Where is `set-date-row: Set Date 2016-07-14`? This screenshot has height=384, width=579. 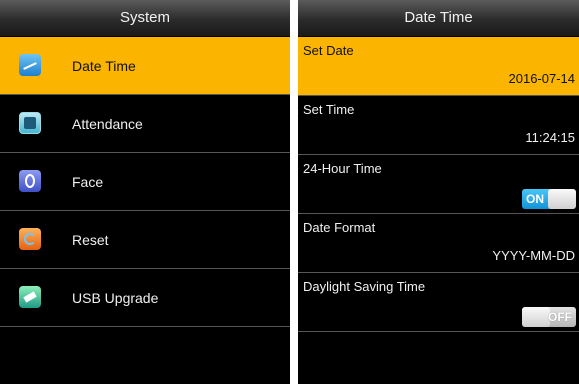 set-date-row: Set Date 2016-07-14 is located at coordinates (438, 66).